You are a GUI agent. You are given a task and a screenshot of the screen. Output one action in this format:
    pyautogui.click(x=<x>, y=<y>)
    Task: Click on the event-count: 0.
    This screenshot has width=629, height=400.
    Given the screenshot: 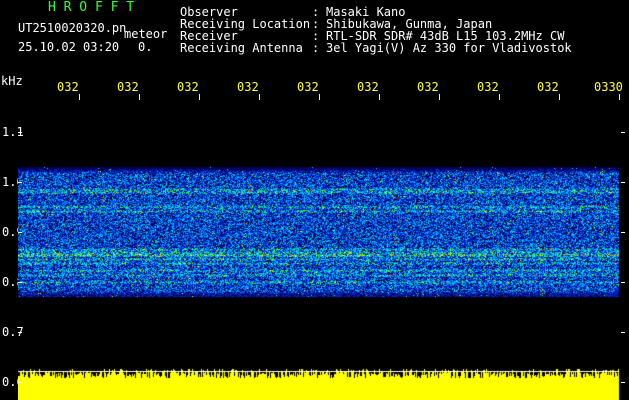 What is the action you would take?
    pyautogui.click(x=145, y=47)
    